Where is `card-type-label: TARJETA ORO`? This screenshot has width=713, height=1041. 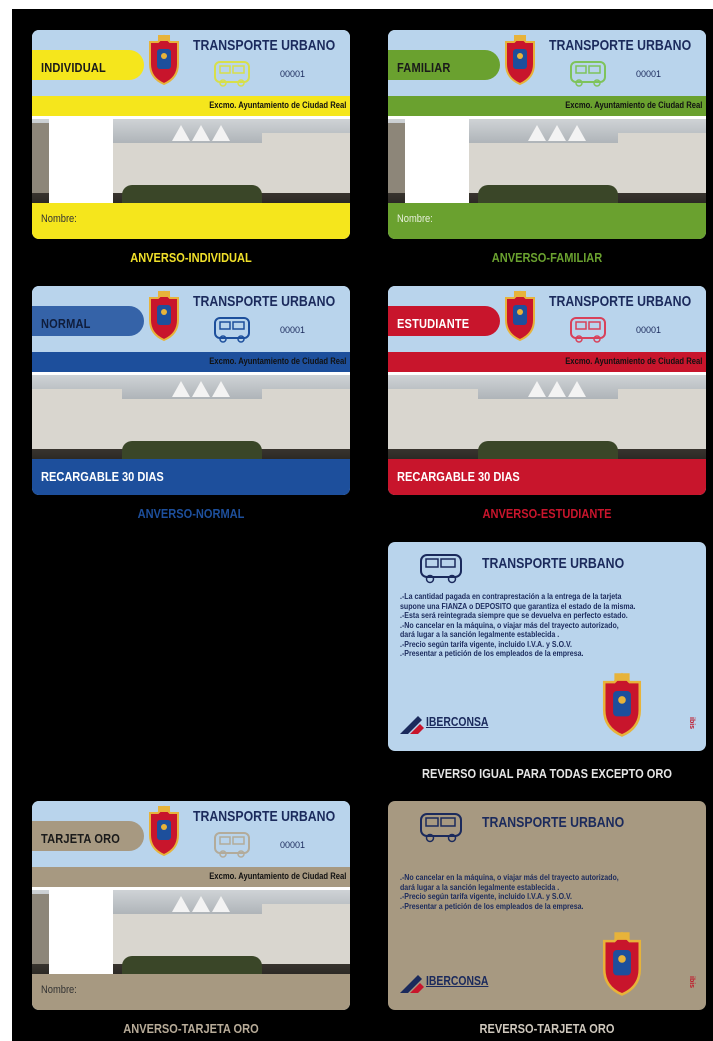 card-type-label: TARJETA ORO is located at coordinates (81, 838).